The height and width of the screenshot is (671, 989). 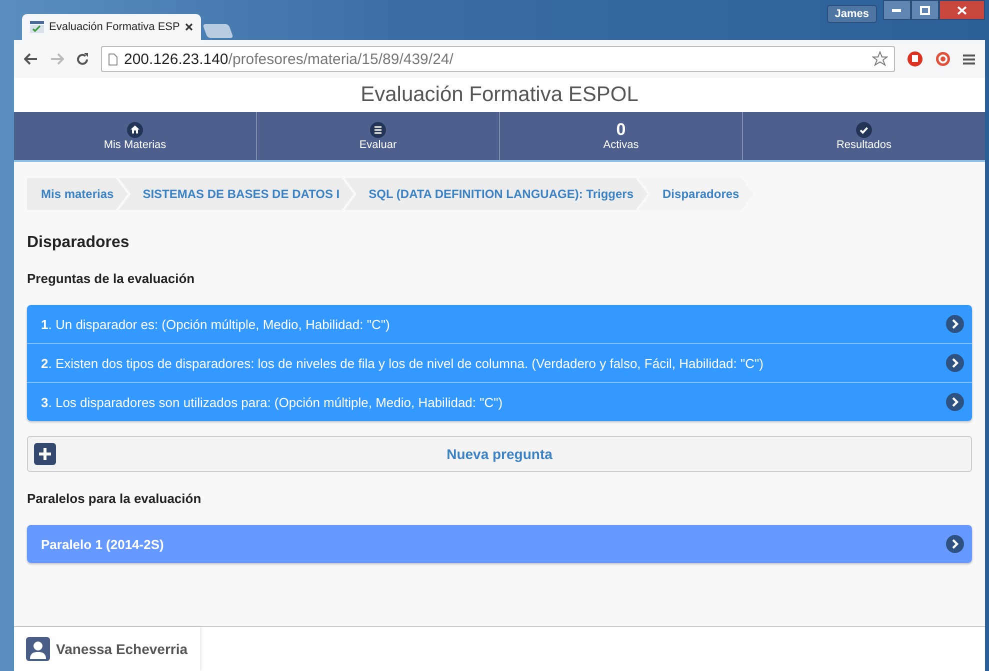 I want to click on stop-icon, so click(x=915, y=59).